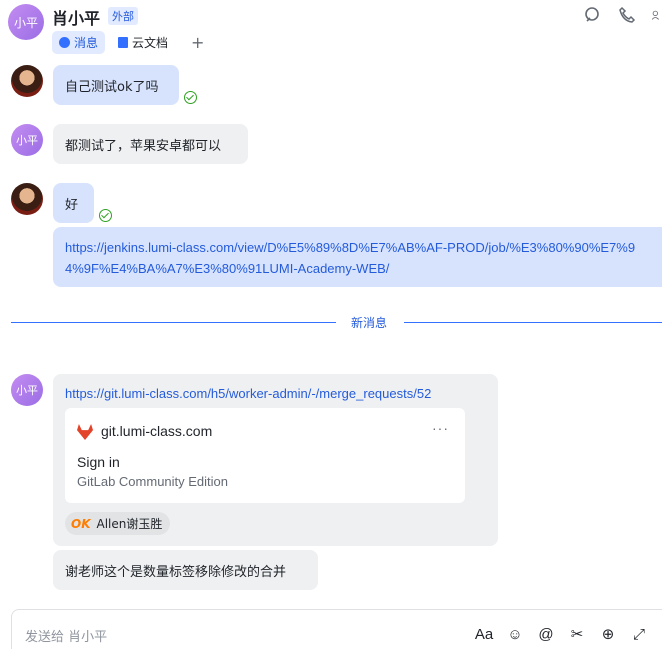 Image resolution: width=662 pixels, height=649 pixels. What do you see at coordinates (561, 634) in the screenshot?
I see `composer-toolbar: Aa ☺ @ ✂ ⊕ ⤢` at bounding box center [561, 634].